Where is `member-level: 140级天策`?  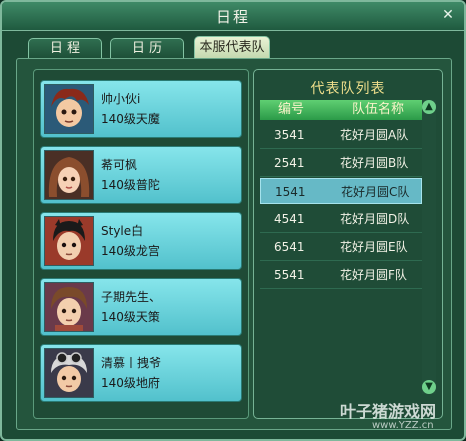 member-level: 140级天策 is located at coordinates (130, 317).